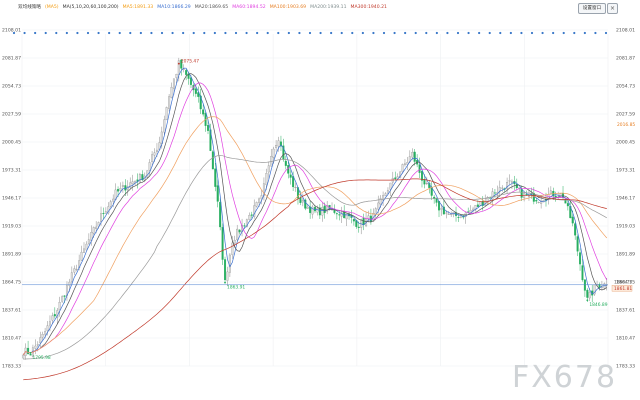  What do you see at coordinates (625, 59) in the screenshot?
I see `y-axis-right-label: 2081.87` at bounding box center [625, 59].